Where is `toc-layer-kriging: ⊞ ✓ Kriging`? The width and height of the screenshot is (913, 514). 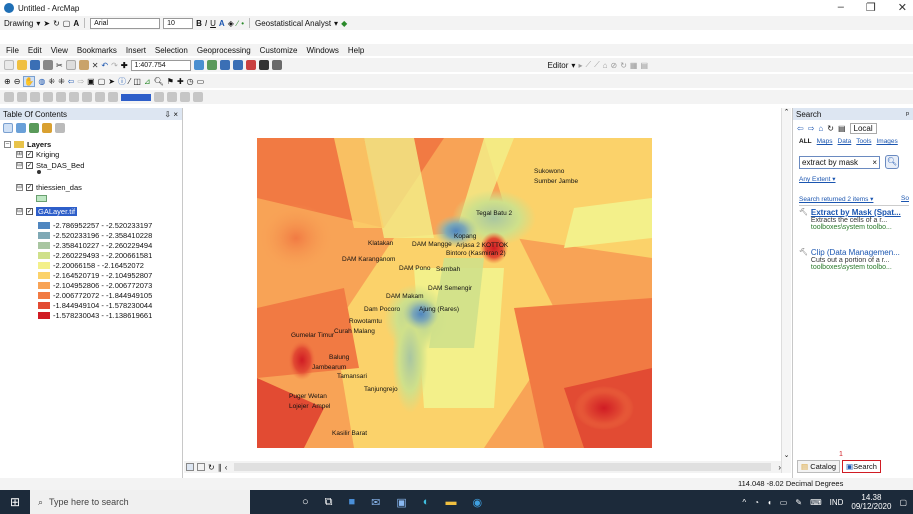
toc-layer-kriging: ⊞ ✓ Kriging is located at coordinates (37, 154).